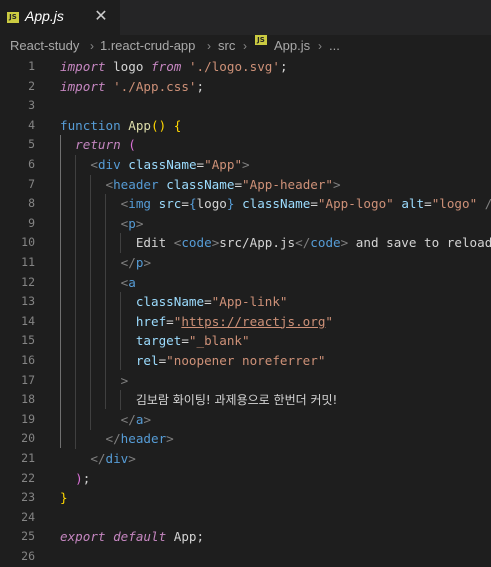  I want to click on line-number: 14, so click(28, 320).